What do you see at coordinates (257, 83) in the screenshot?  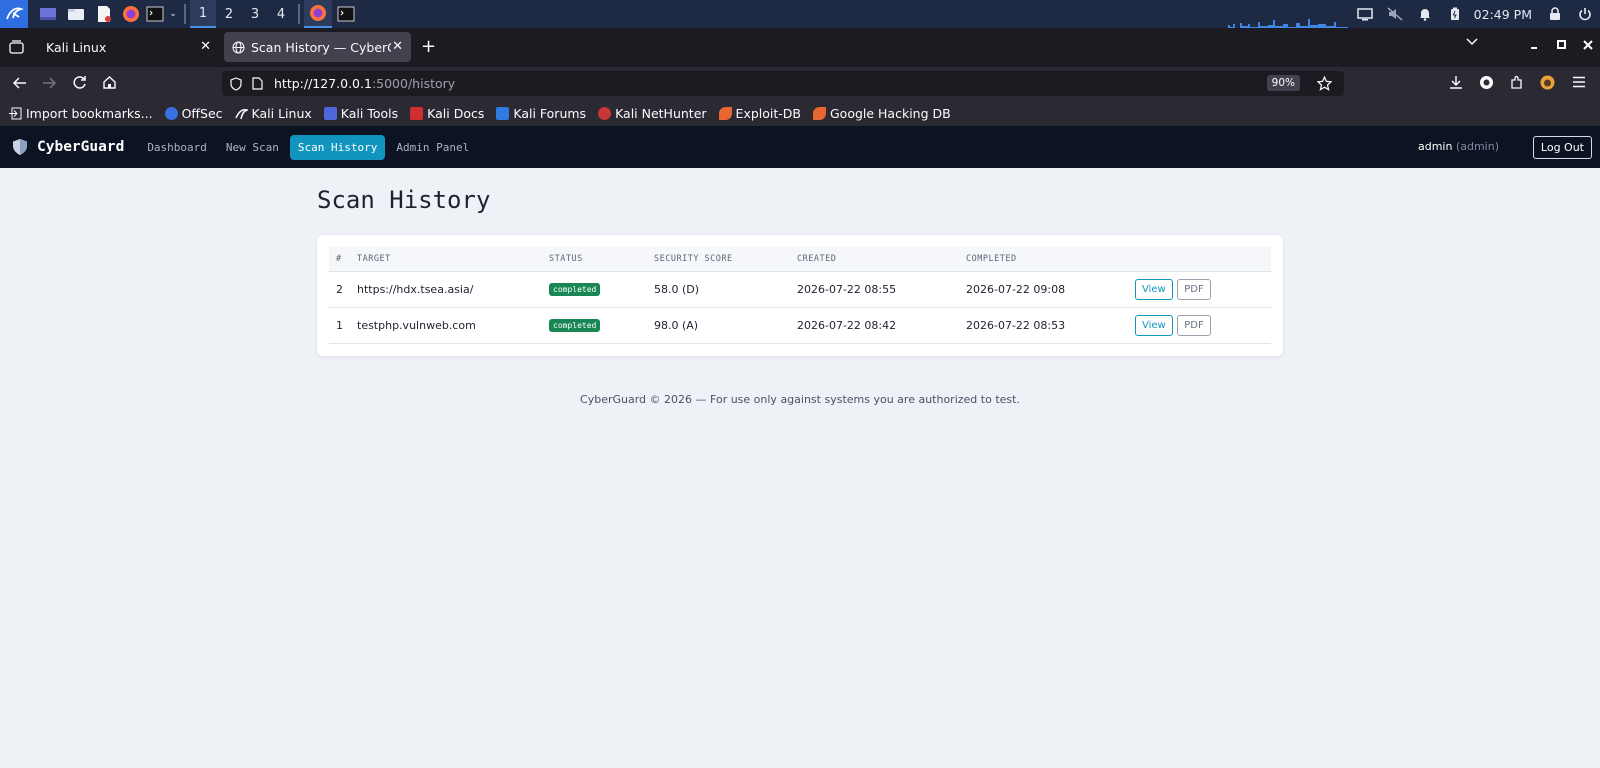 I see `page-info-icon` at bounding box center [257, 83].